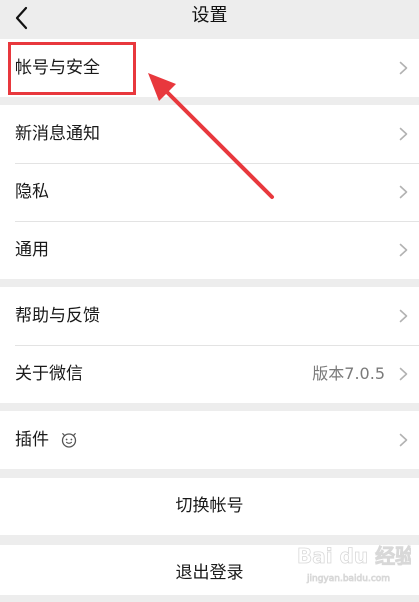 This screenshot has height=602, width=419. What do you see at coordinates (209, 134) in the screenshot?
I see `settings-item-notifications: 新消息通知` at bounding box center [209, 134].